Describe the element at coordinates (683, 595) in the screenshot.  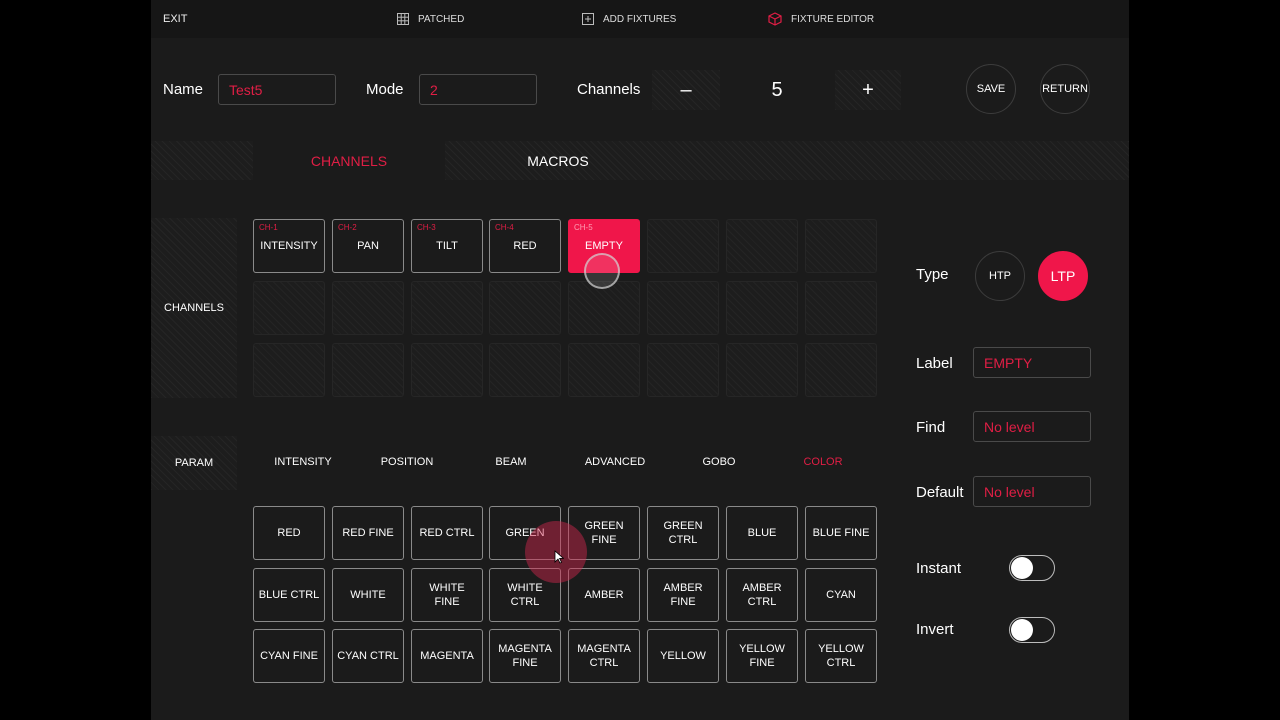
I see `param-button-amber-fine: AMBER FINE` at that location.